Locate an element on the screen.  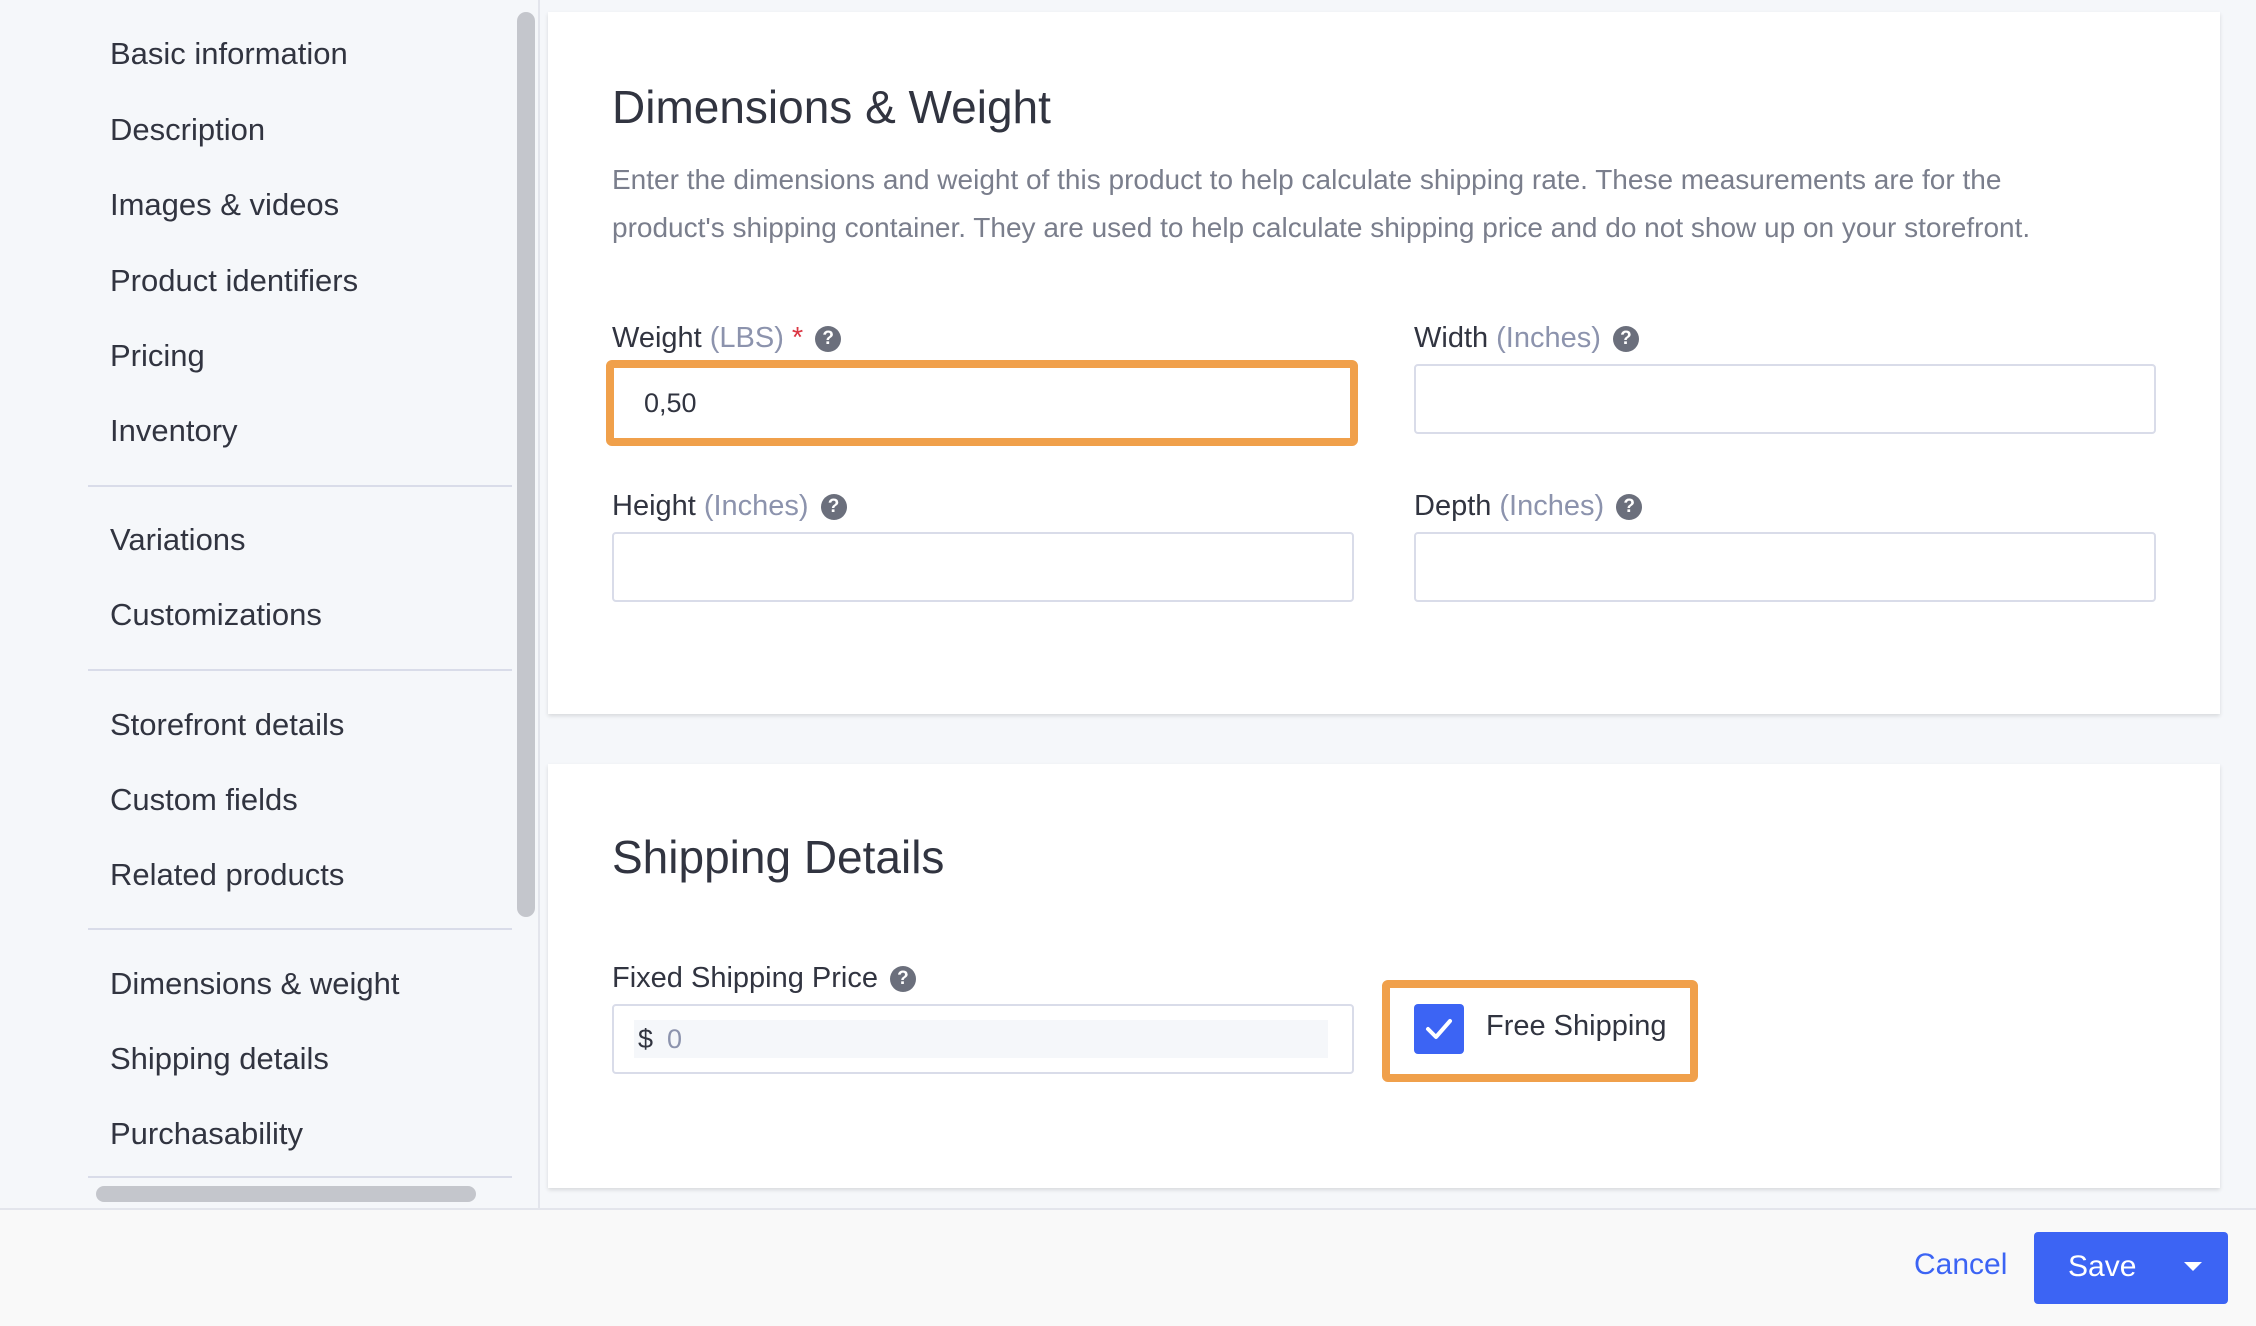
currency-symbol: $ is located at coordinates (646, 1038).